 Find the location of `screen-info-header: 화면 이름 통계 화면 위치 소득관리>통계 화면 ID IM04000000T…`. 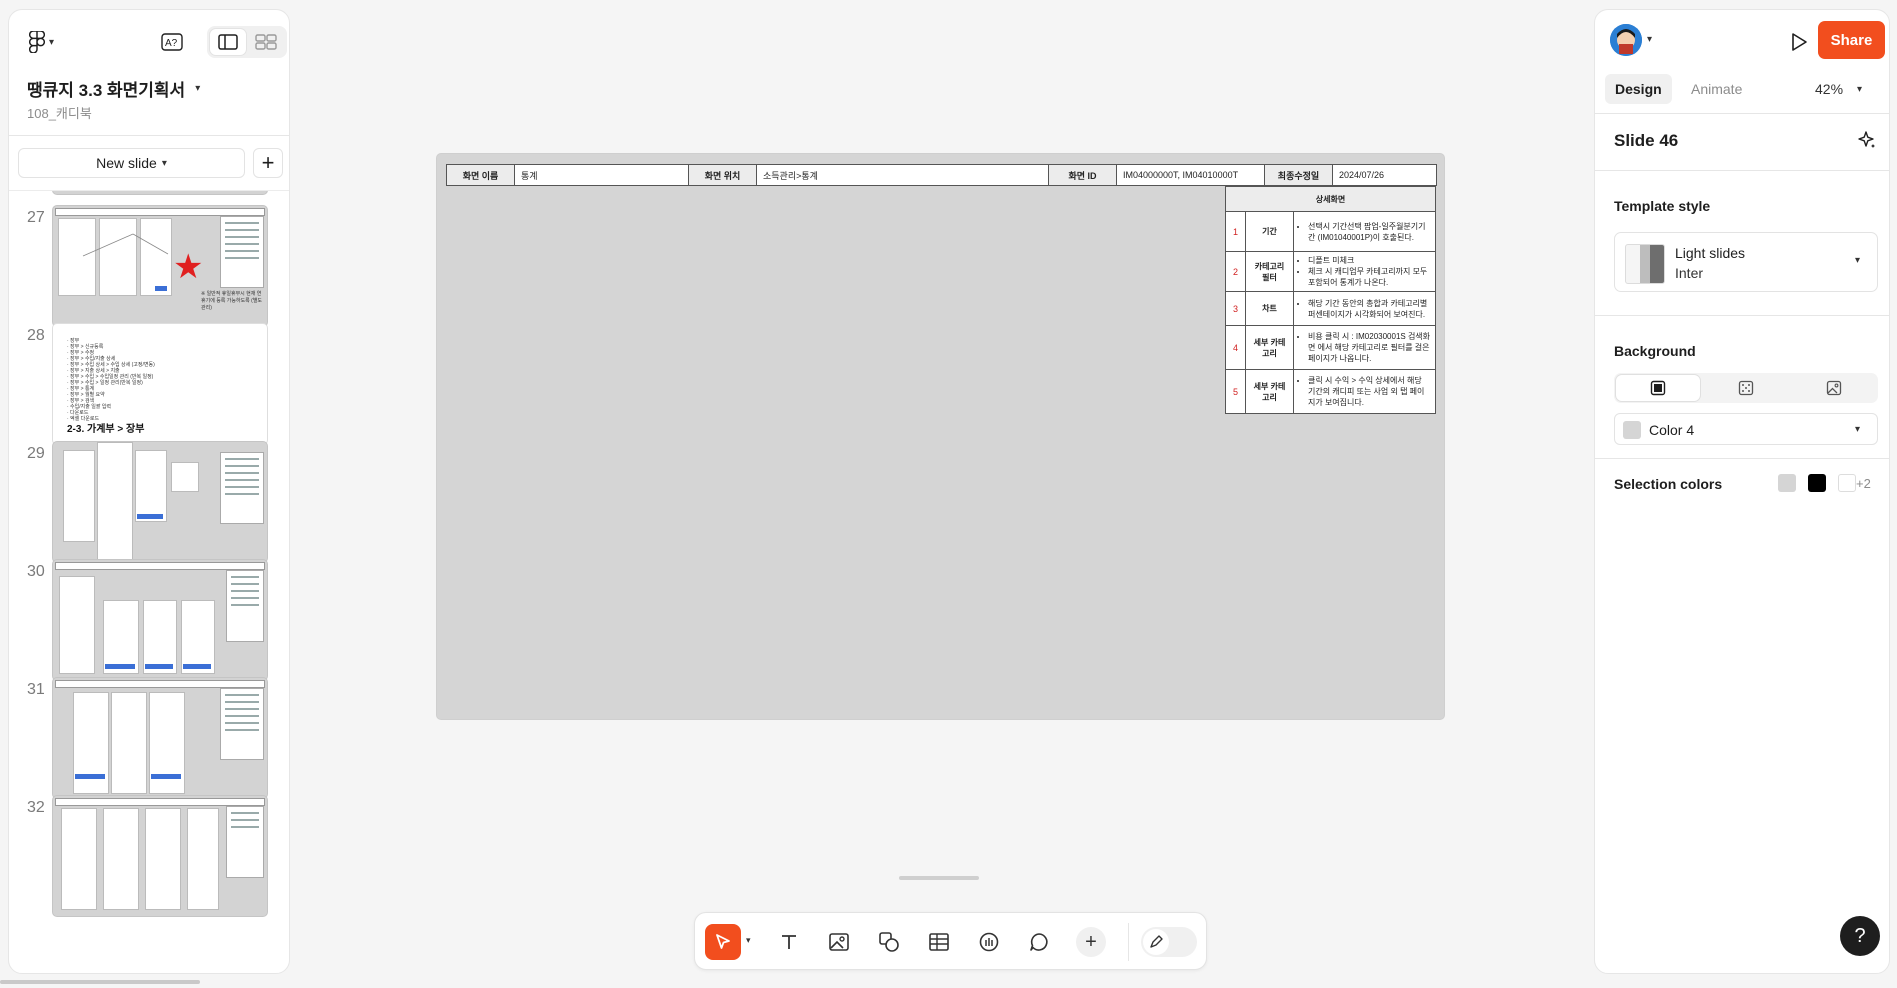

screen-info-header: 화면 이름 통계 화면 위치 소득관리>통계 화면 ID IM04000000T… is located at coordinates (941, 175).